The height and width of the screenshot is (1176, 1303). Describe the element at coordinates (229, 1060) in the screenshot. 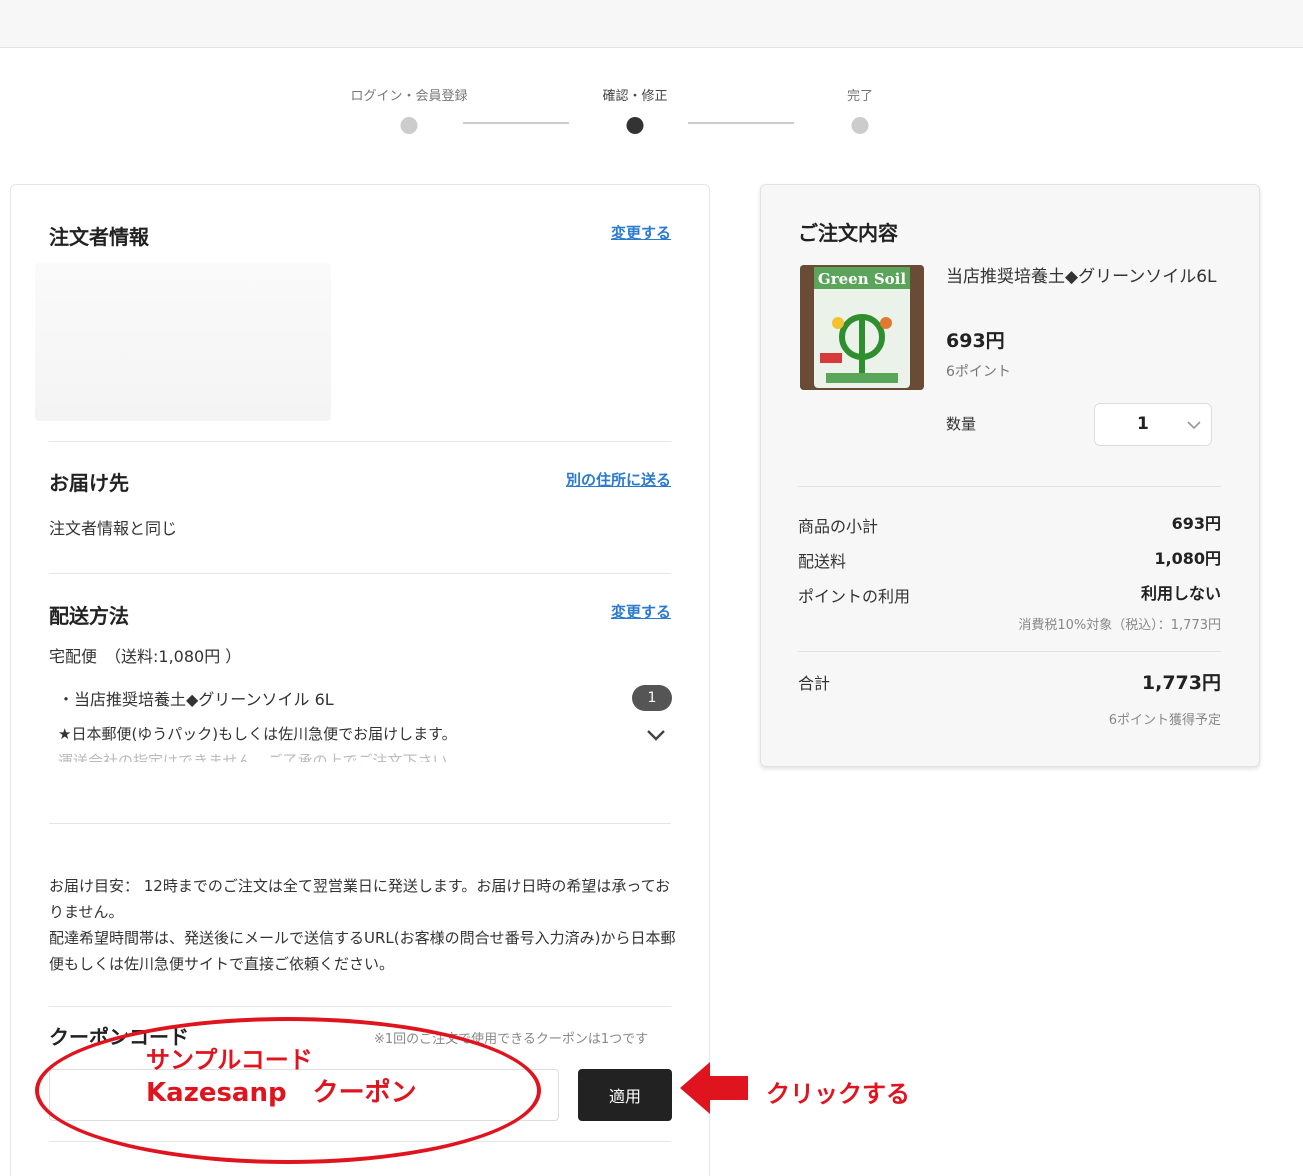

I see `annotation-sample-label: サンプルコード` at that location.